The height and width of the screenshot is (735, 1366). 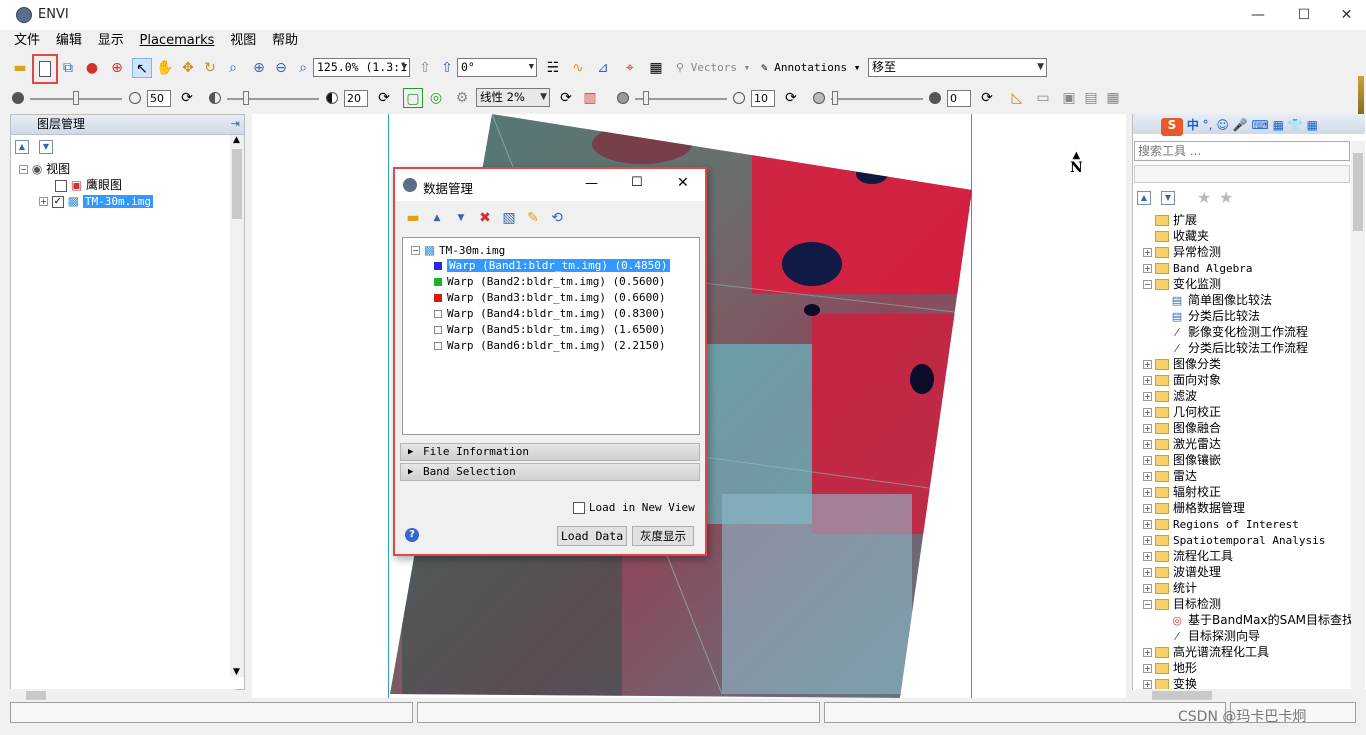 What do you see at coordinates (1170, 220) in the screenshot?
I see `toolbox-item: +扩展` at bounding box center [1170, 220].